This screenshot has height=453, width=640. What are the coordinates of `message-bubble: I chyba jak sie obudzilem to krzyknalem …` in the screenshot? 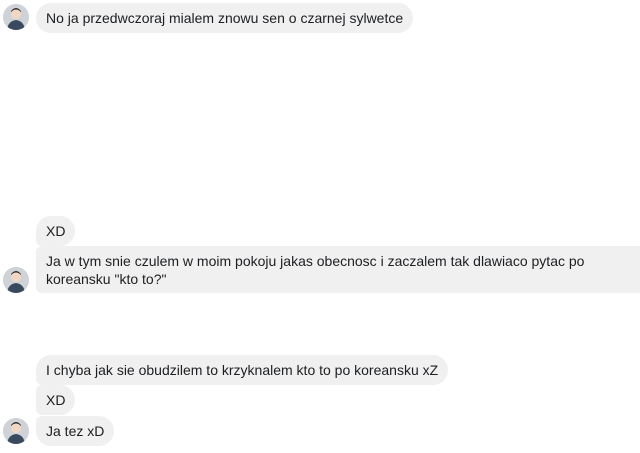 It's located at (242, 370).